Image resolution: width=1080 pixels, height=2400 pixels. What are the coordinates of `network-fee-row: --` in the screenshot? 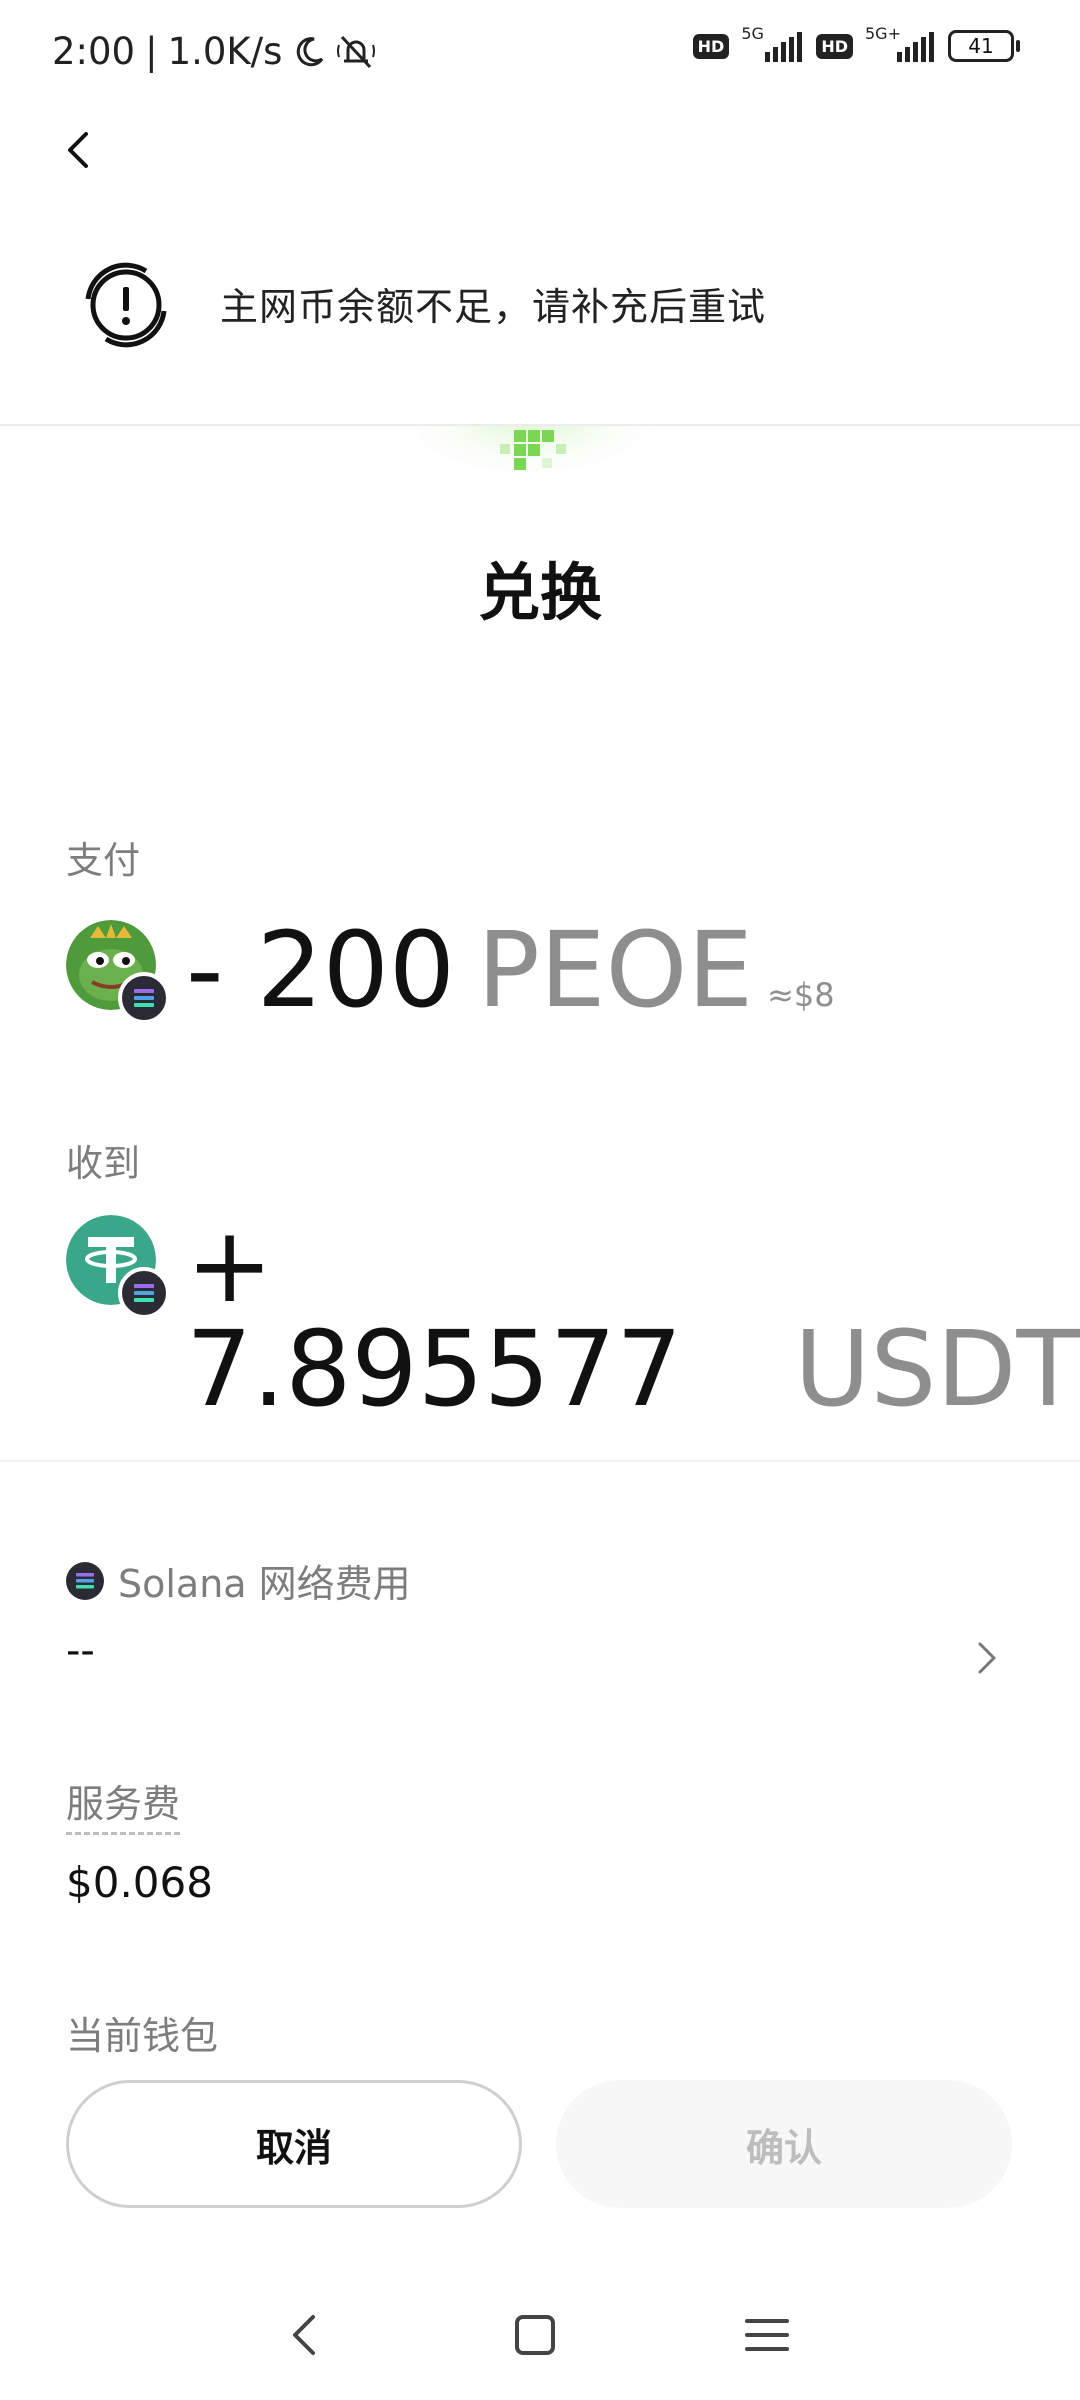 It's located at (540, 1658).